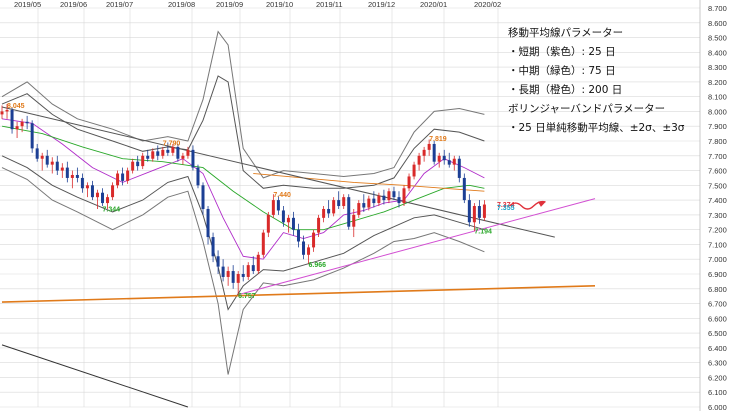 The width and height of the screenshot is (740, 411). What do you see at coordinates (717, 274) in the screenshot?
I see `y-tick-label: 6.900` at bounding box center [717, 274].